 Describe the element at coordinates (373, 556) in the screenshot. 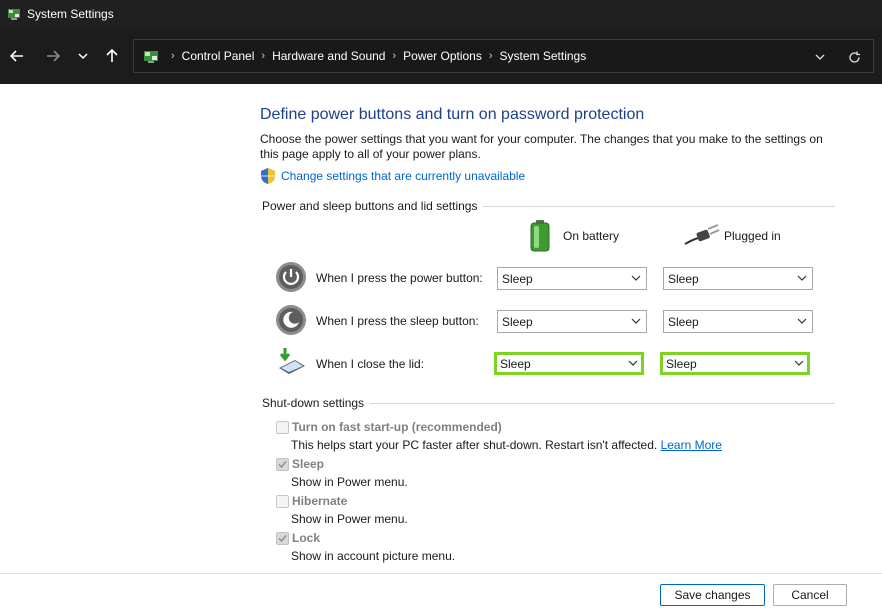

I see `lock-option-description: Show in account picture menu.` at that location.